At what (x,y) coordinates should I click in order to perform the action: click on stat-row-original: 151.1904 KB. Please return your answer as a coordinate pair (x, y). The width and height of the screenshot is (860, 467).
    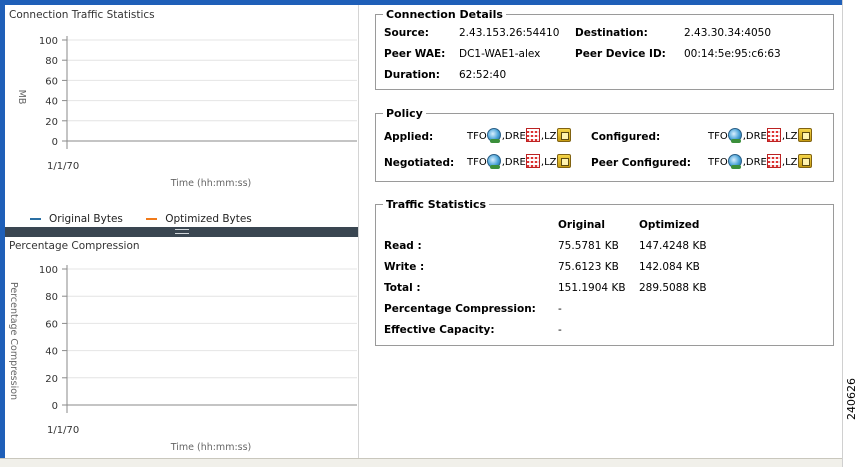
    Looking at the image, I should click on (592, 288).